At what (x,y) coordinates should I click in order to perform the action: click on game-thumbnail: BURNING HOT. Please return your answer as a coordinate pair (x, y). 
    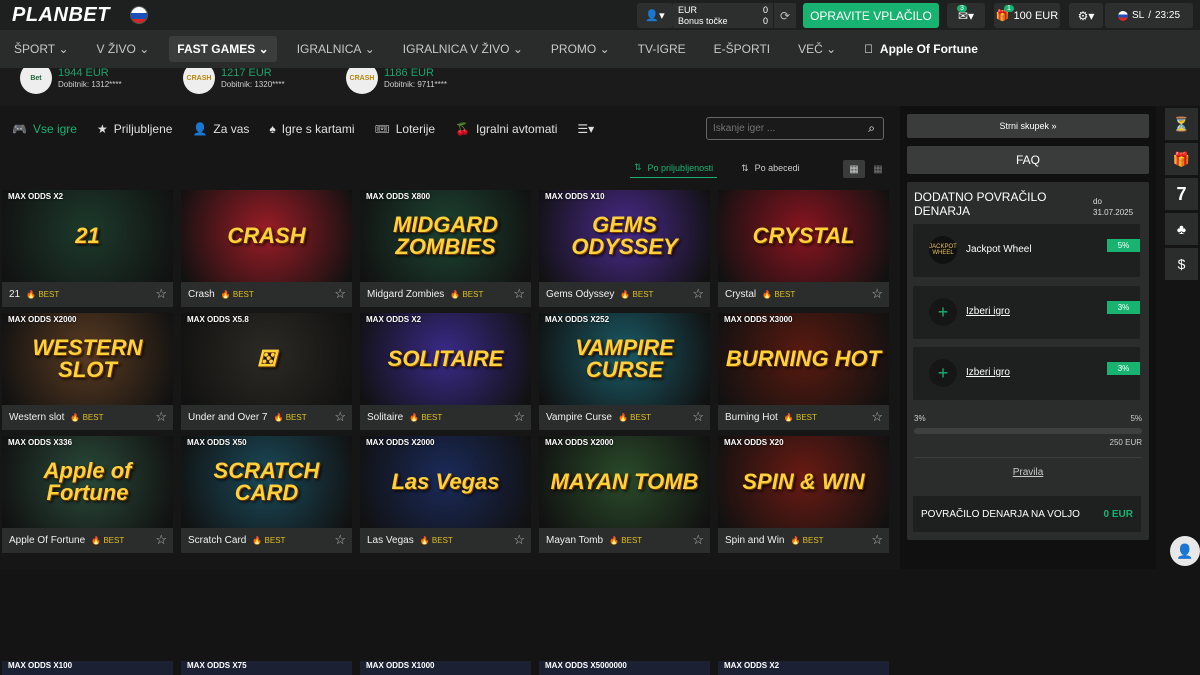
    Looking at the image, I should click on (803, 359).